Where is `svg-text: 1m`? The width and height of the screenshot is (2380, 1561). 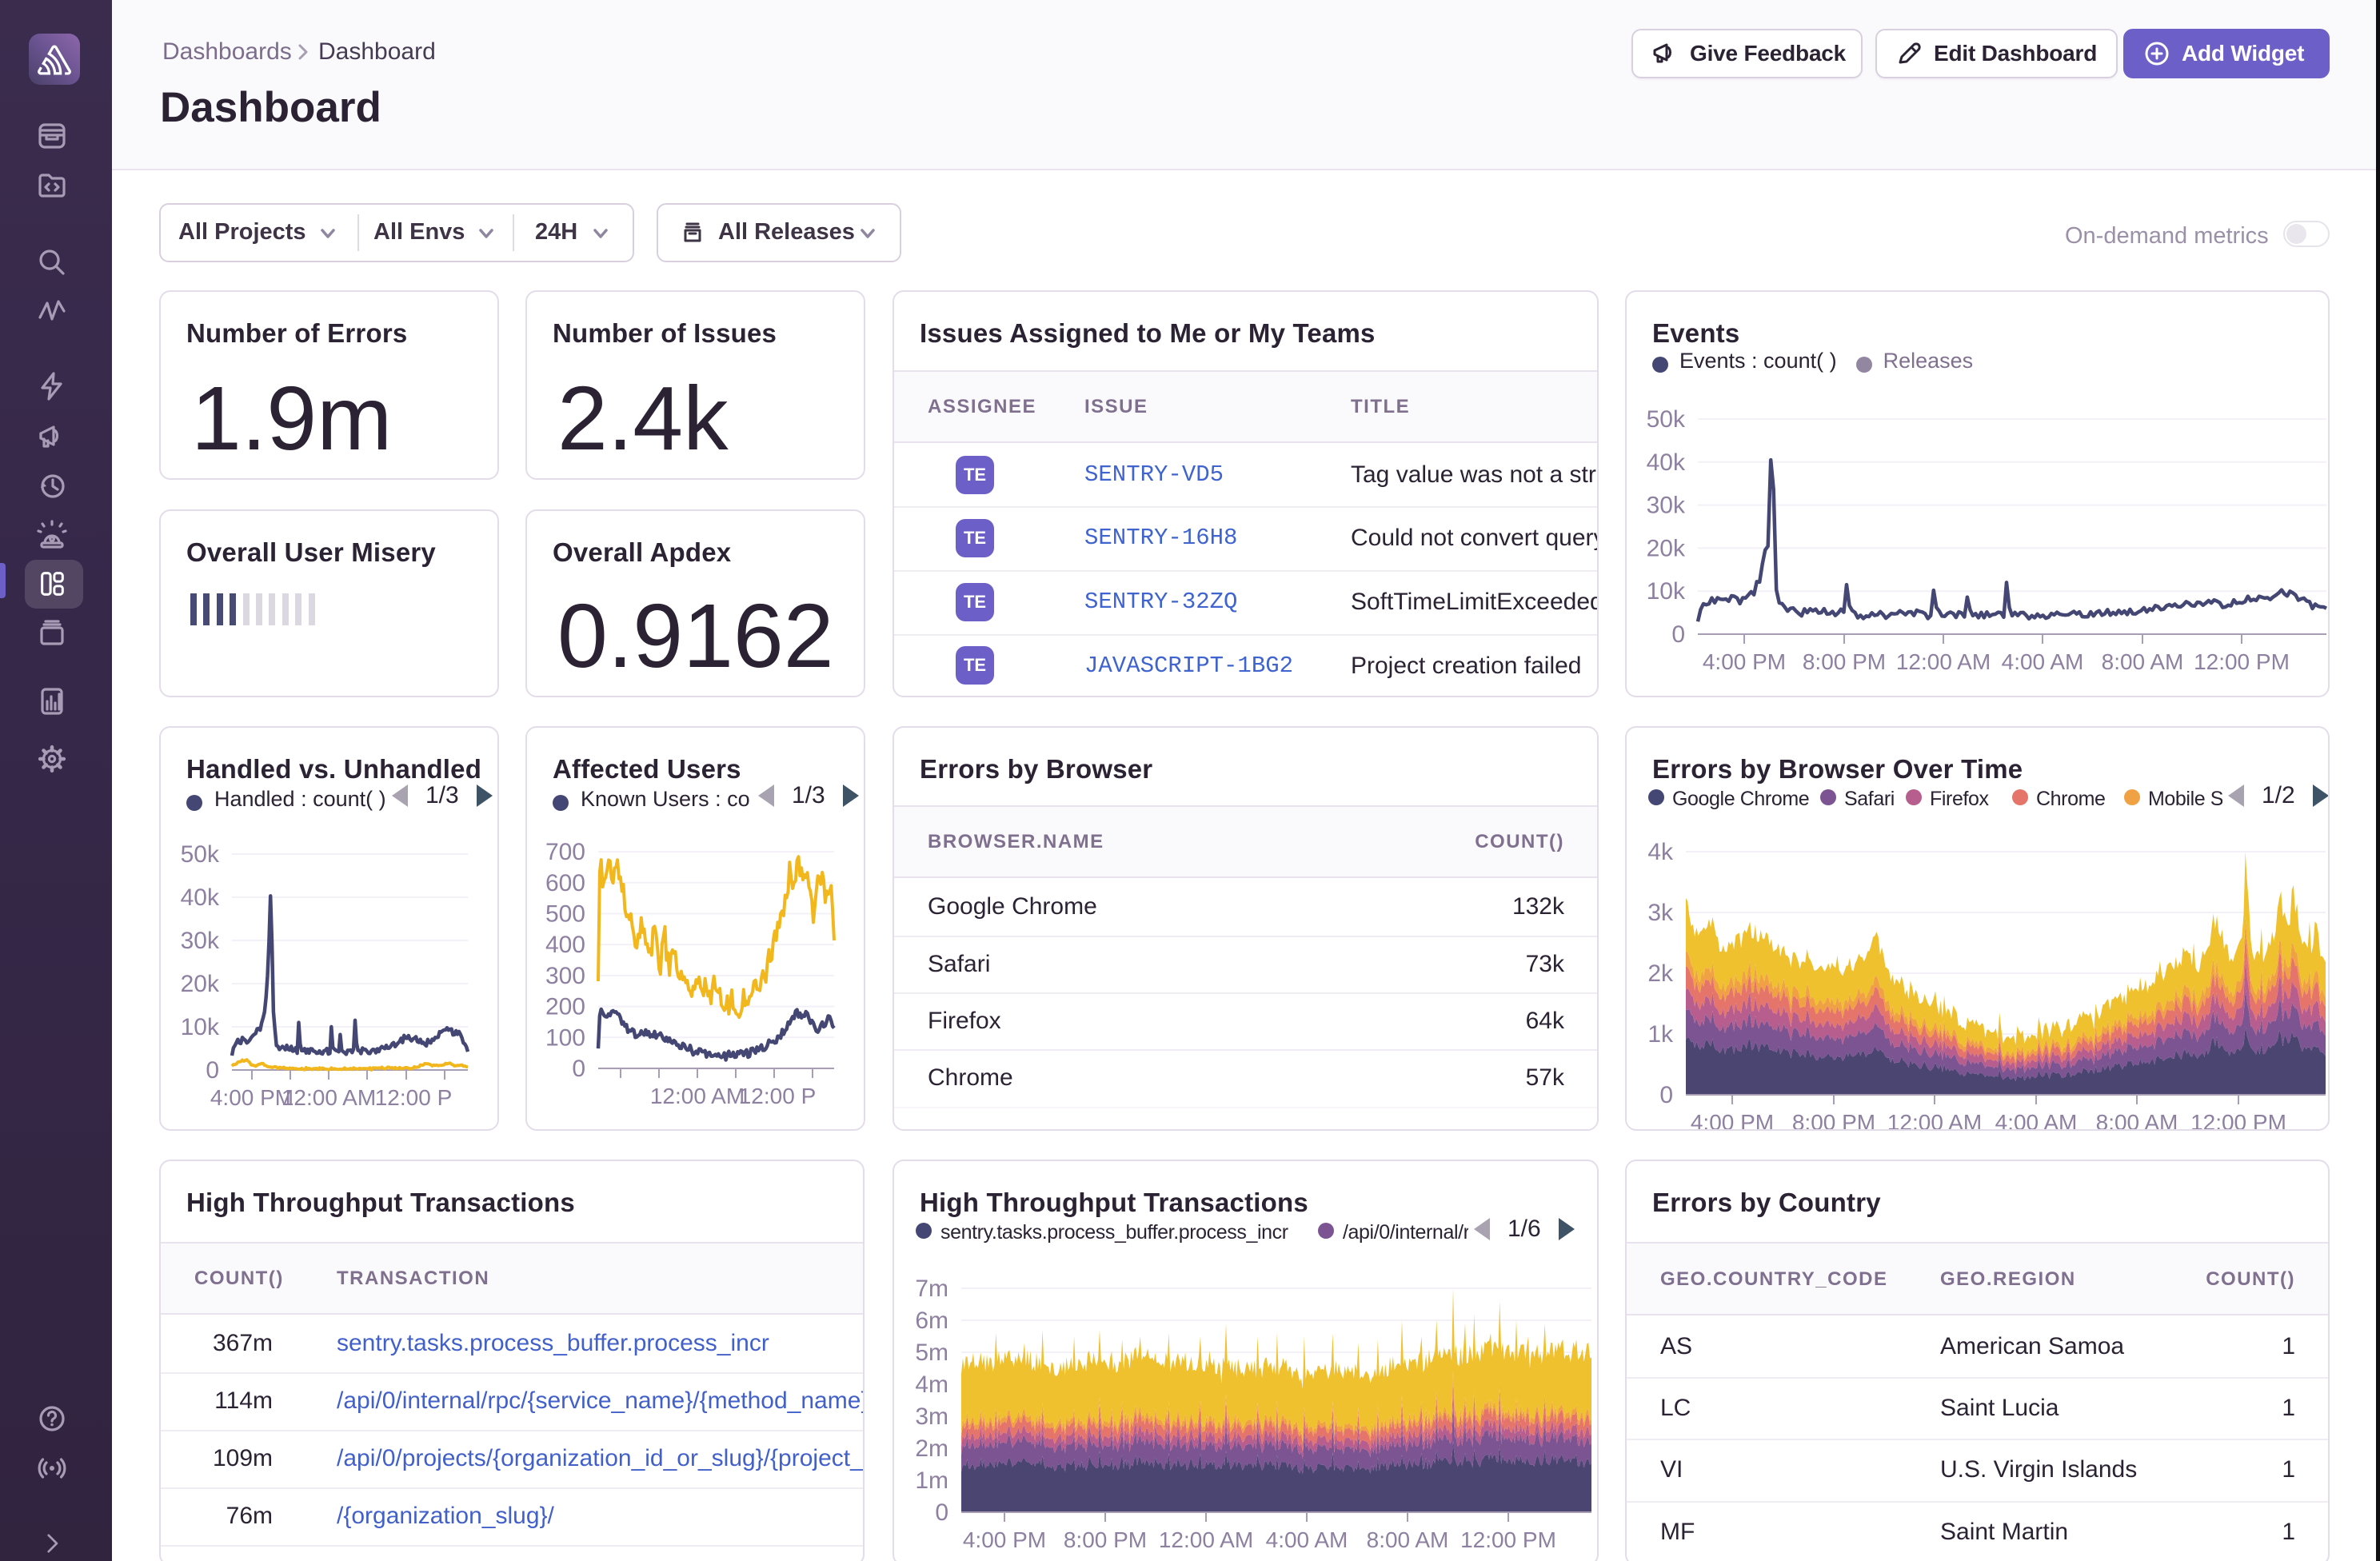
svg-text: 1m is located at coordinates (931, 1480).